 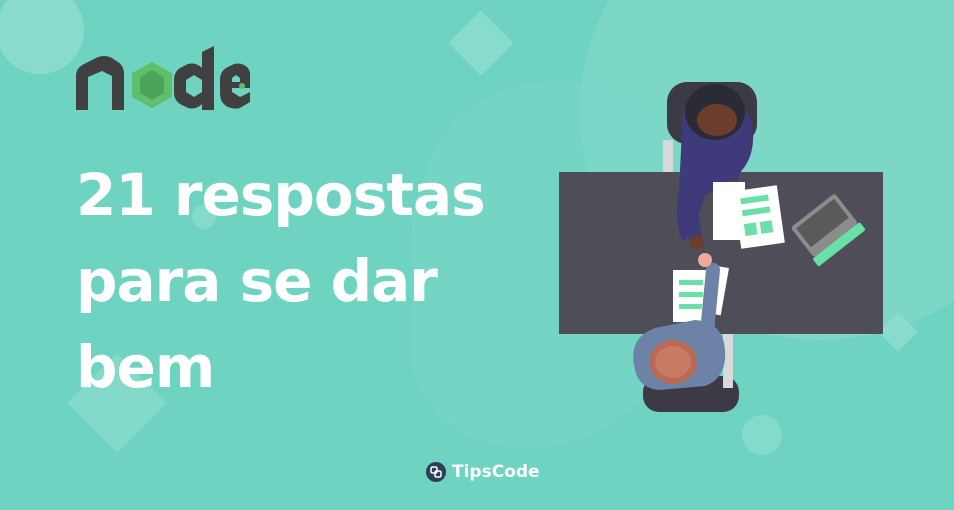 I want to click on deco-diamond-top, so click(x=481, y=43).